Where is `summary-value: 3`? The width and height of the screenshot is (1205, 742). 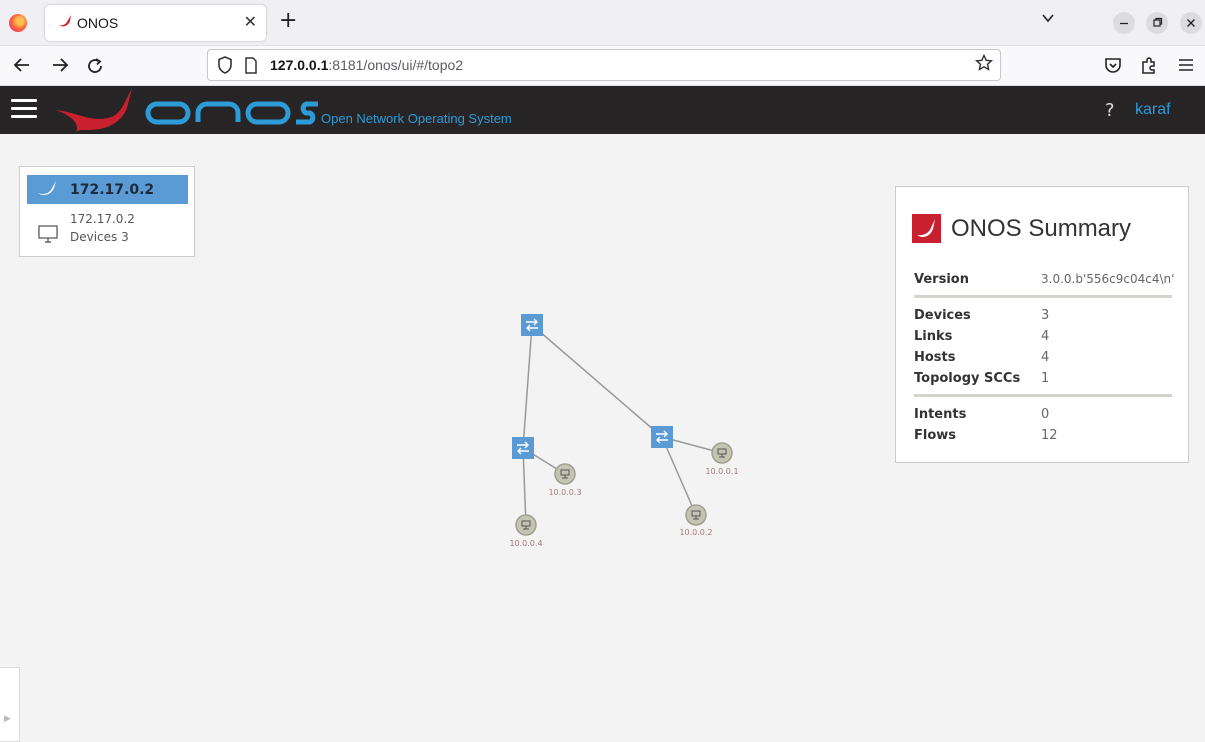 summary-value: 3 is located at coordinates (1045, 315).